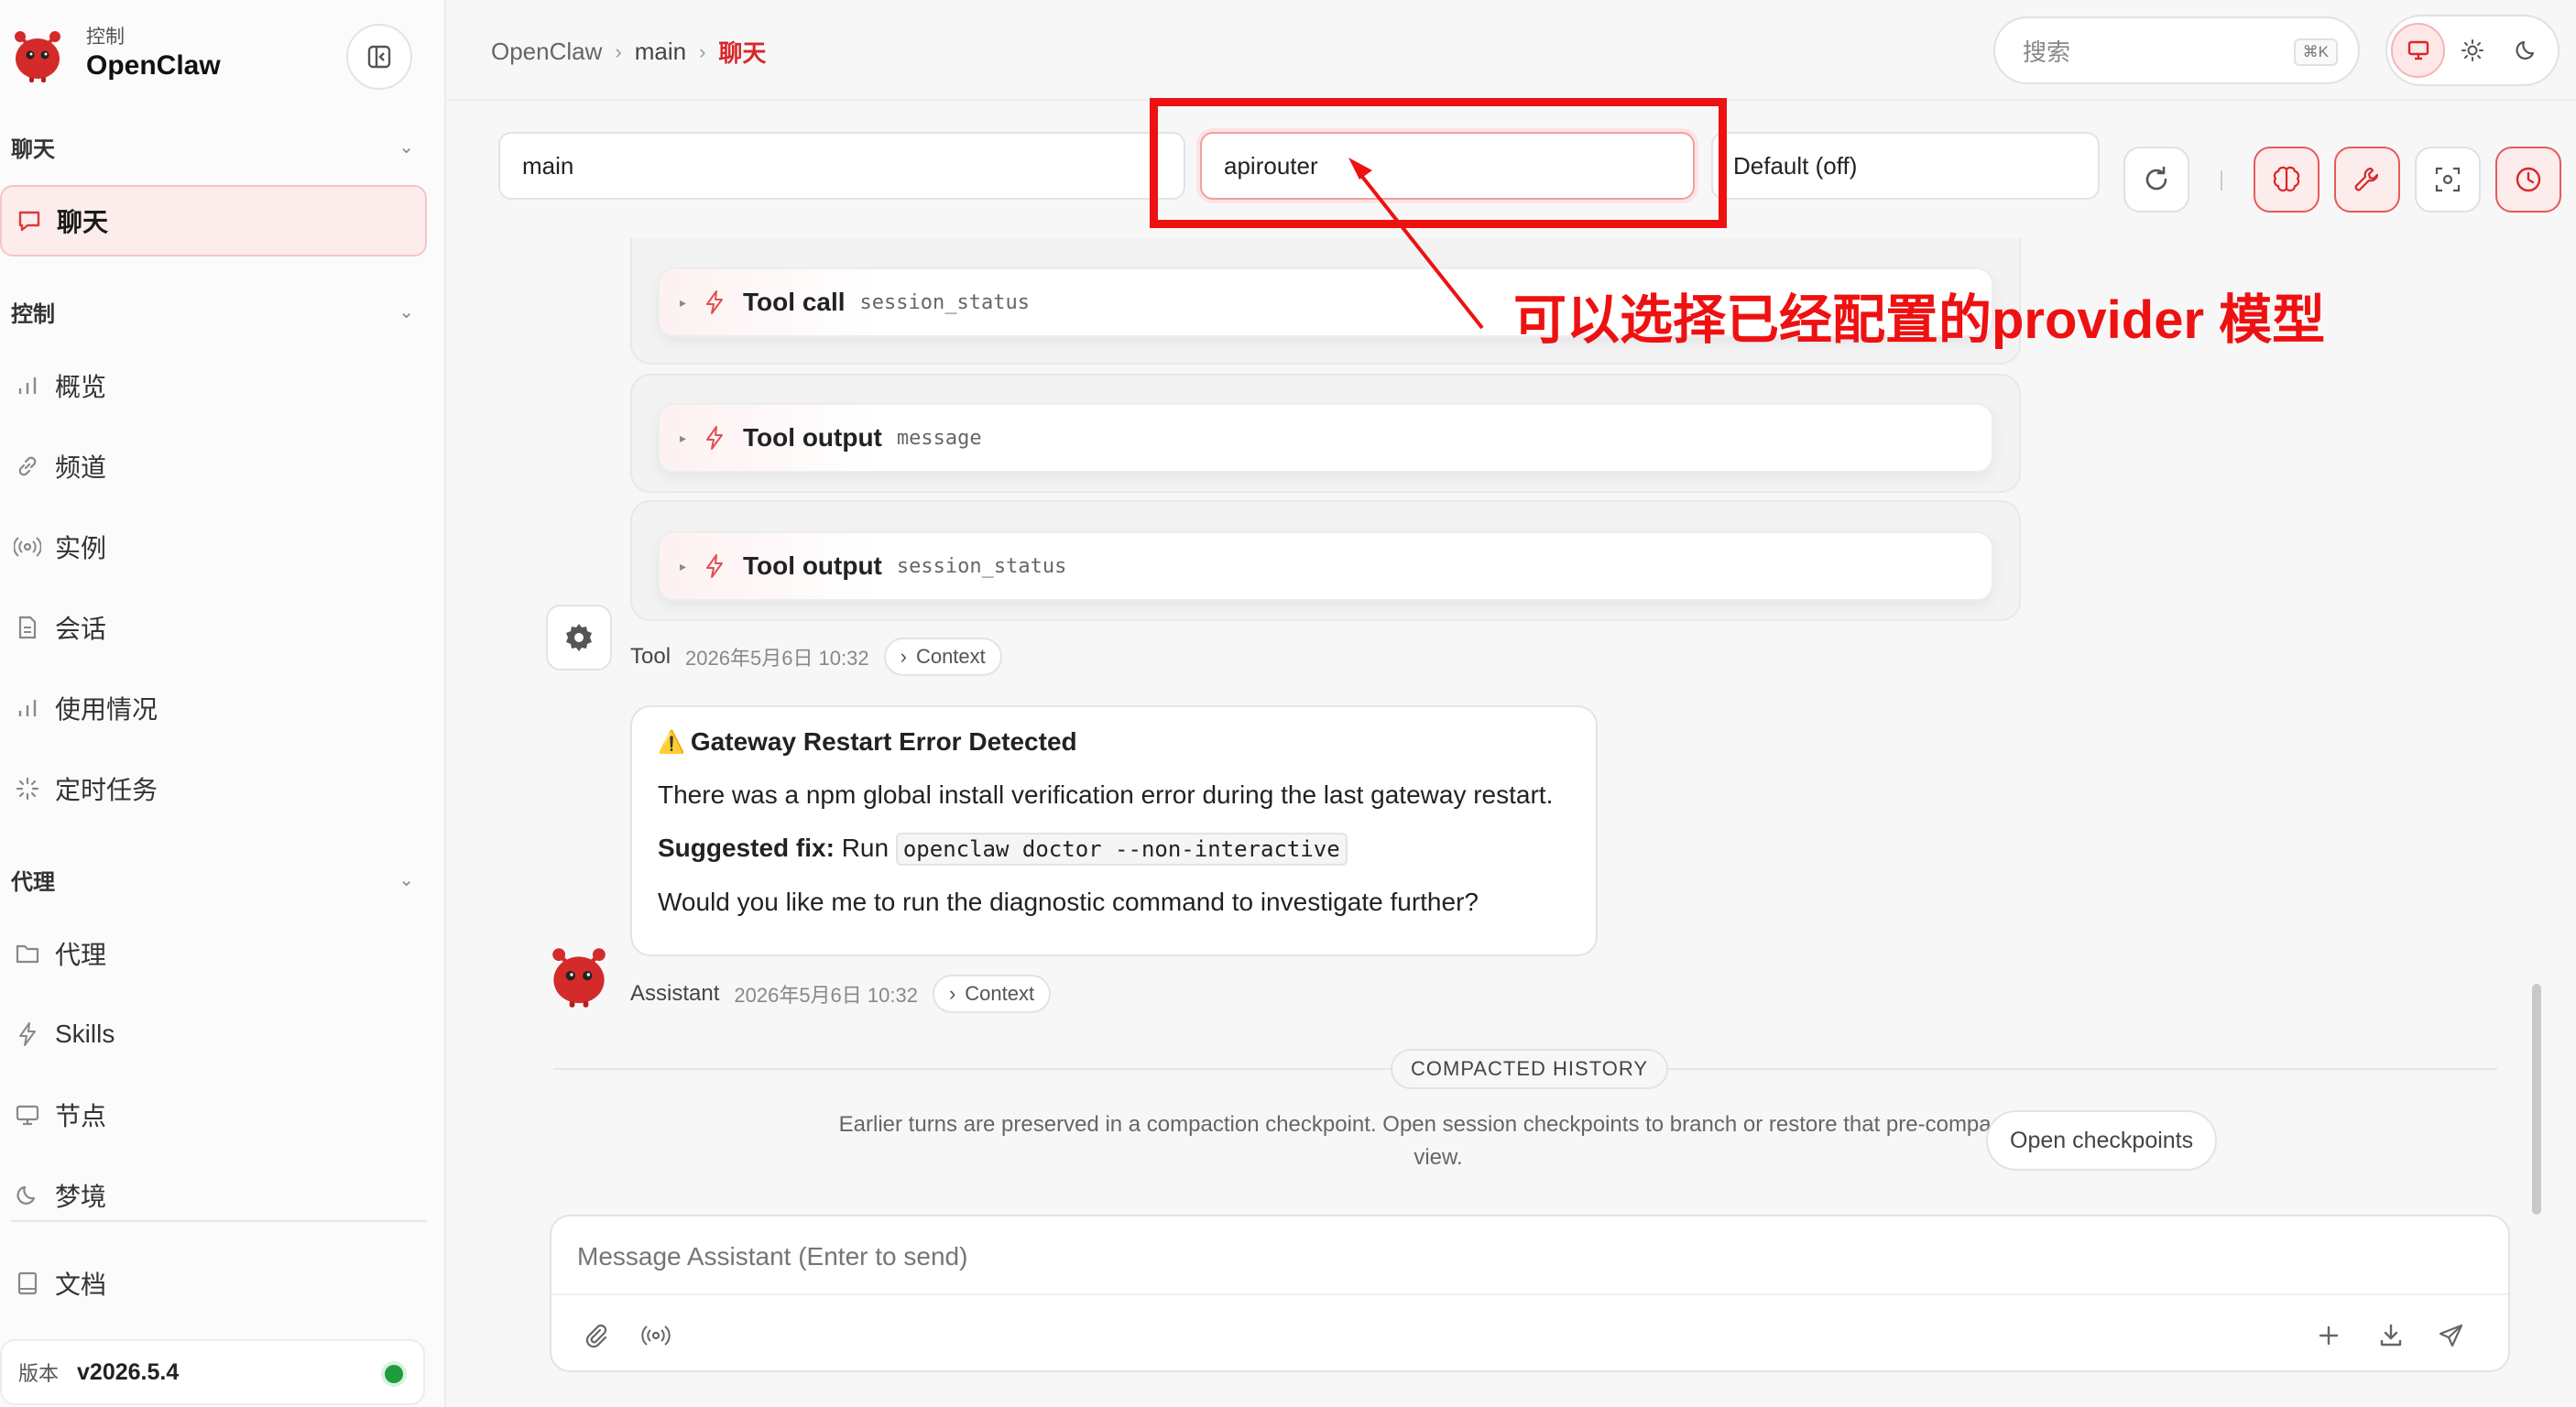 The height and width of the screenshot is (1407, 2576). I want to click on fix-run-text: Run, so click(866, 848).